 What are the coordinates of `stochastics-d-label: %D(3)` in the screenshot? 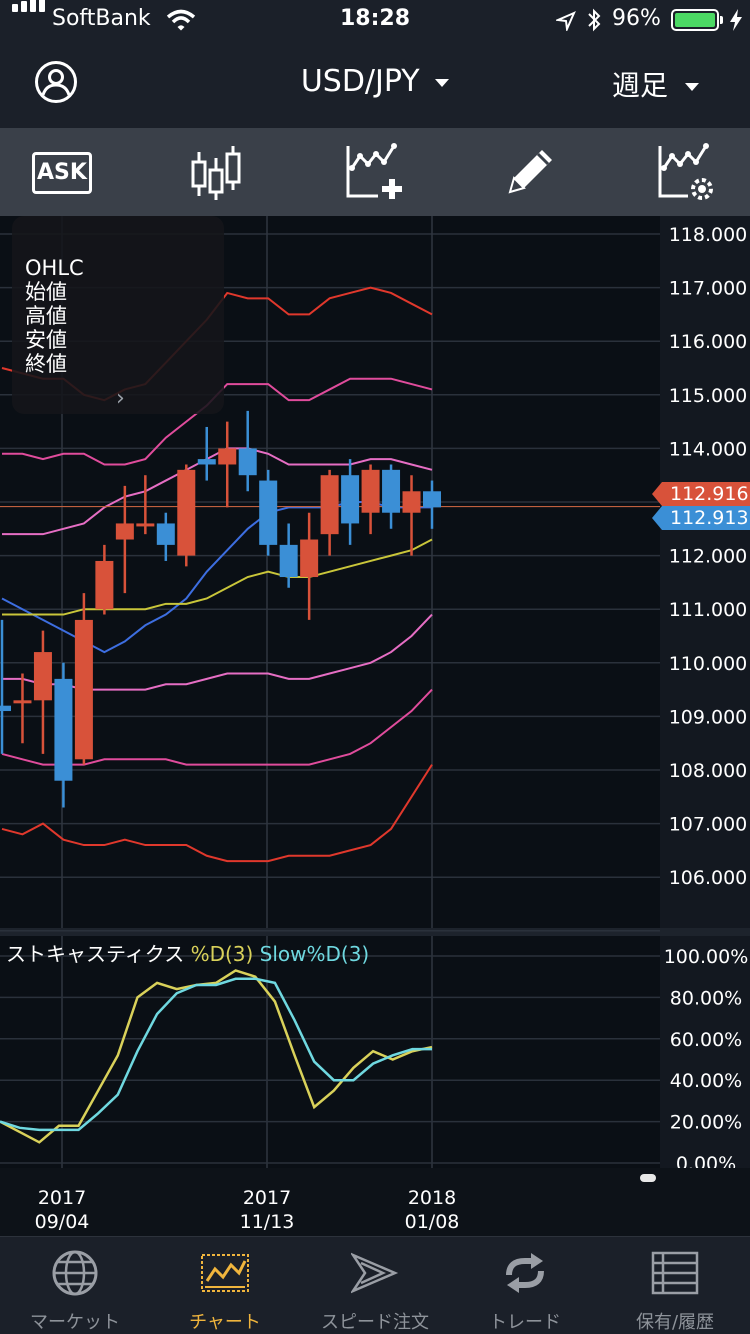 It's located at (222, 954).